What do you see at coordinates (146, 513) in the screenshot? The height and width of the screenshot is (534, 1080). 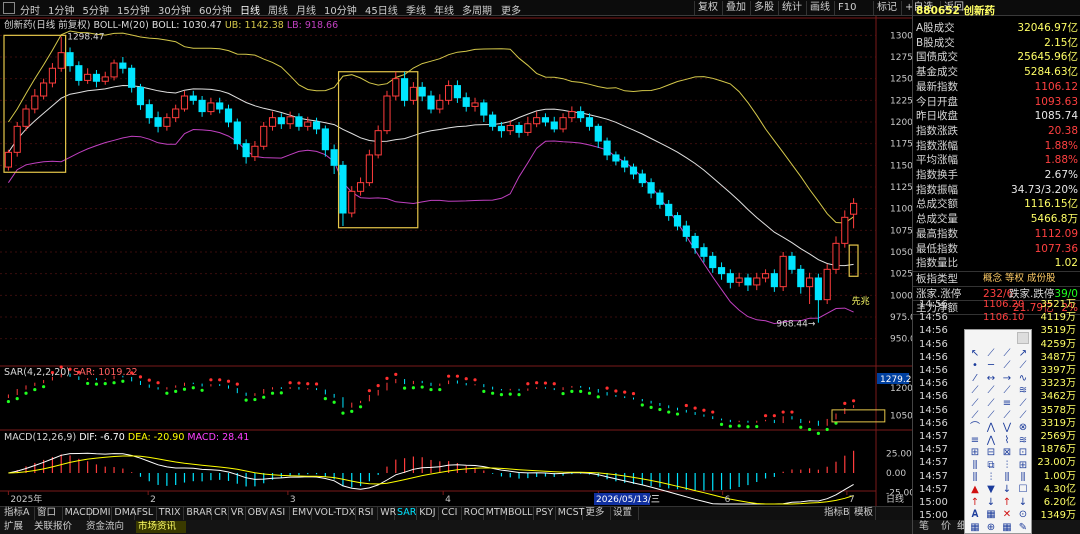 I see `indicator-tab-5: FSL` at bounding box center [146, 513].